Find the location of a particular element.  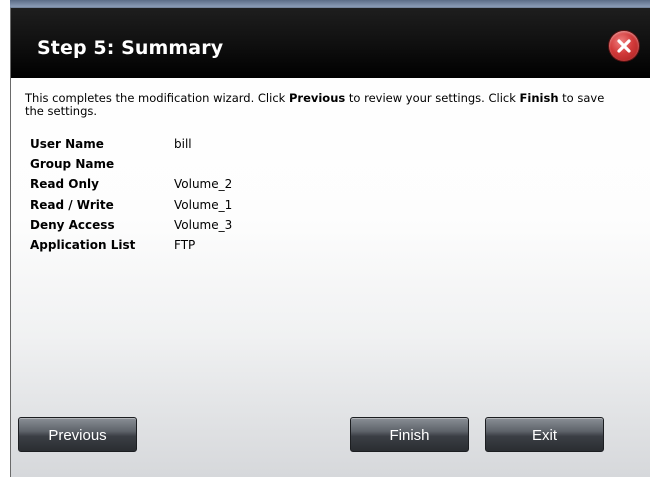

summary-label: Read / Write is located at coordinates (72, 204).